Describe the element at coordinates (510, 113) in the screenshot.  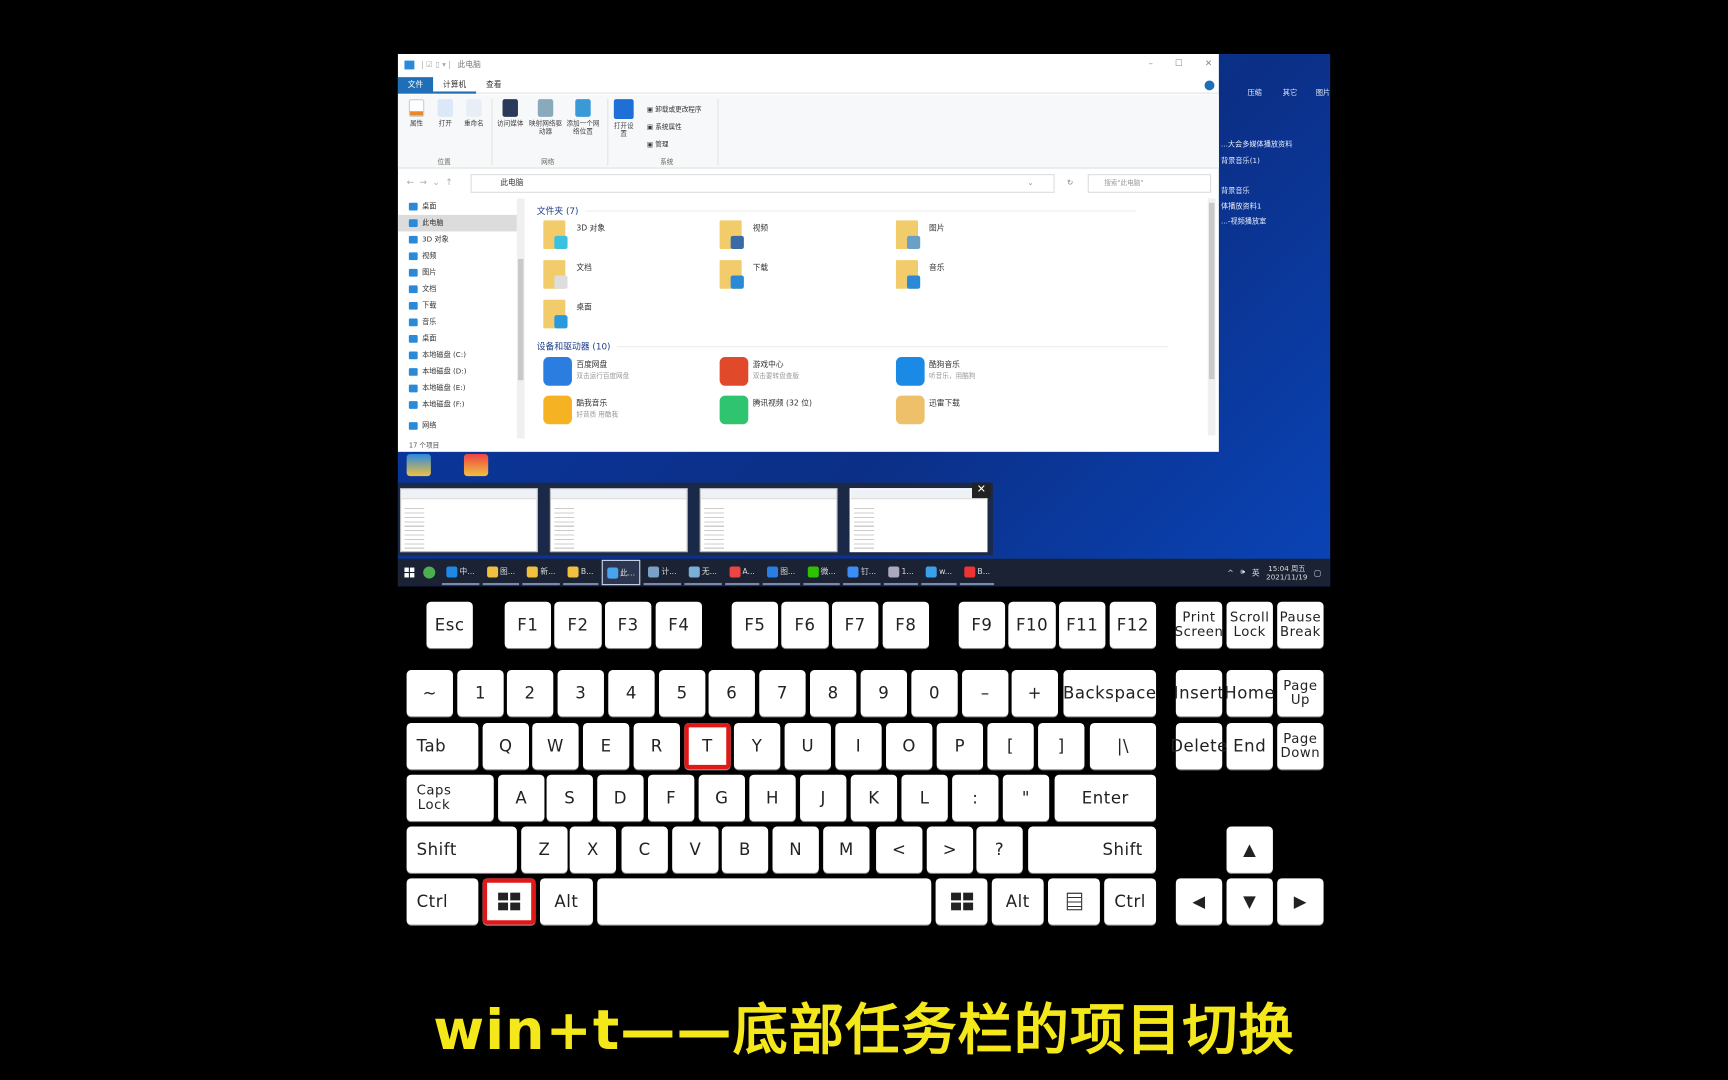
I see `access-media-button: 访问媒体` at that location.